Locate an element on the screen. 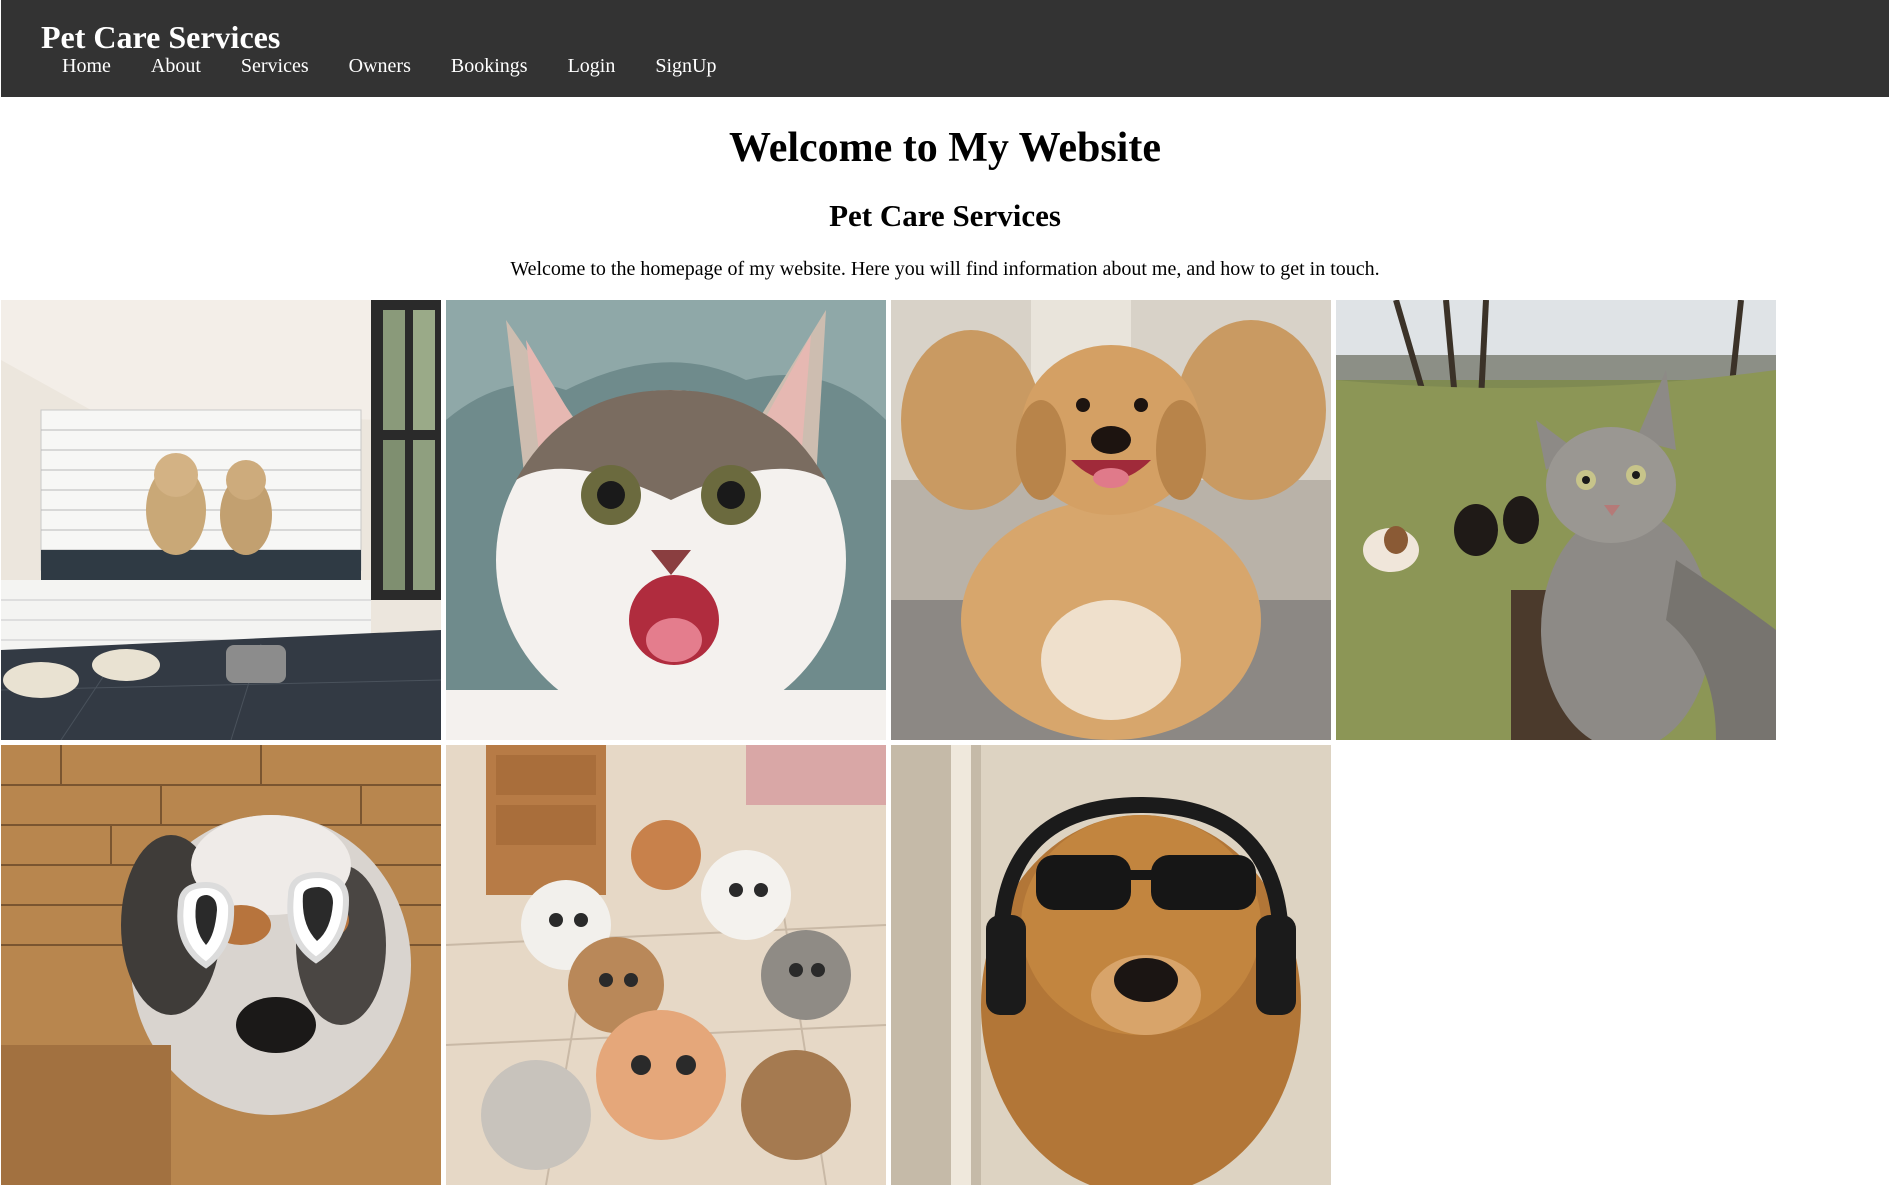 The image size is (1890, 1185). gallery-image-dog-headphones is located at coordinates (1111, 965).